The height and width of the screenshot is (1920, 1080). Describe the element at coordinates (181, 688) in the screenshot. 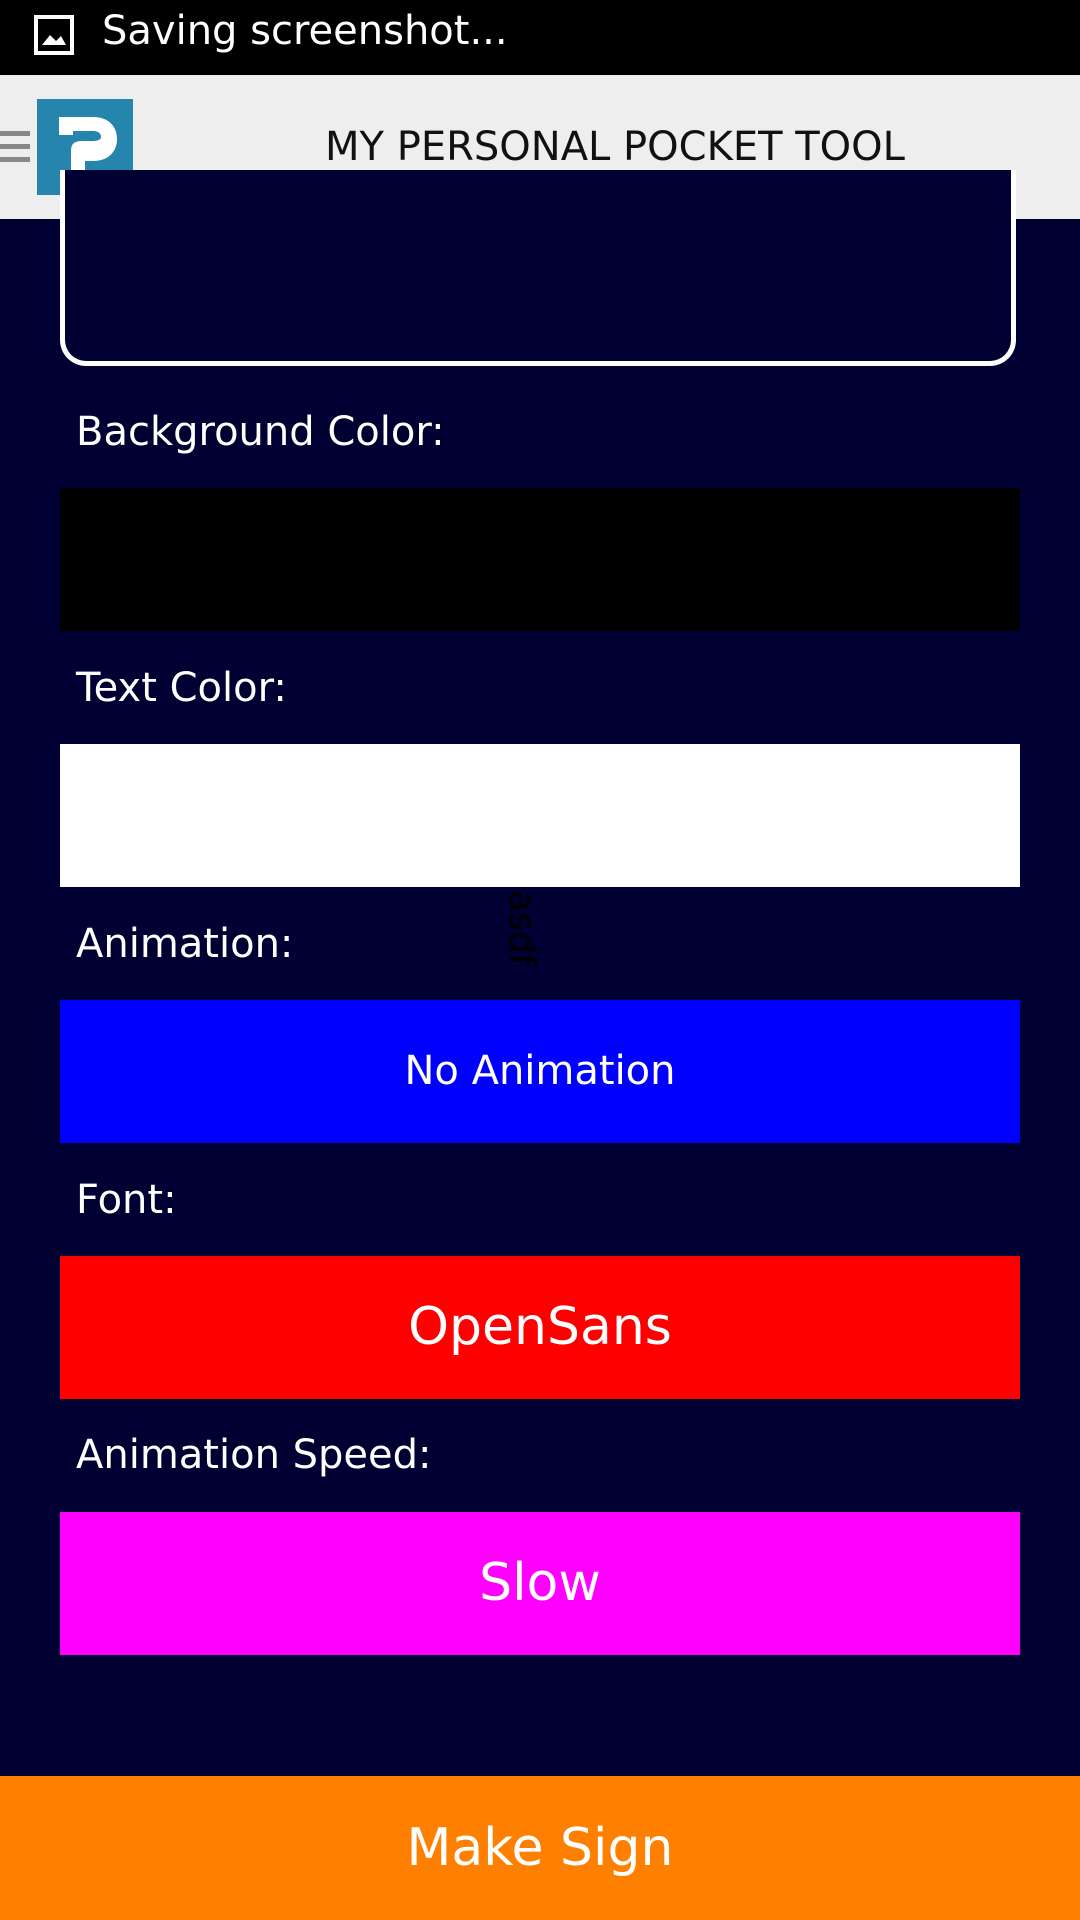

I see `text-color-label: Text Color:` at that location.